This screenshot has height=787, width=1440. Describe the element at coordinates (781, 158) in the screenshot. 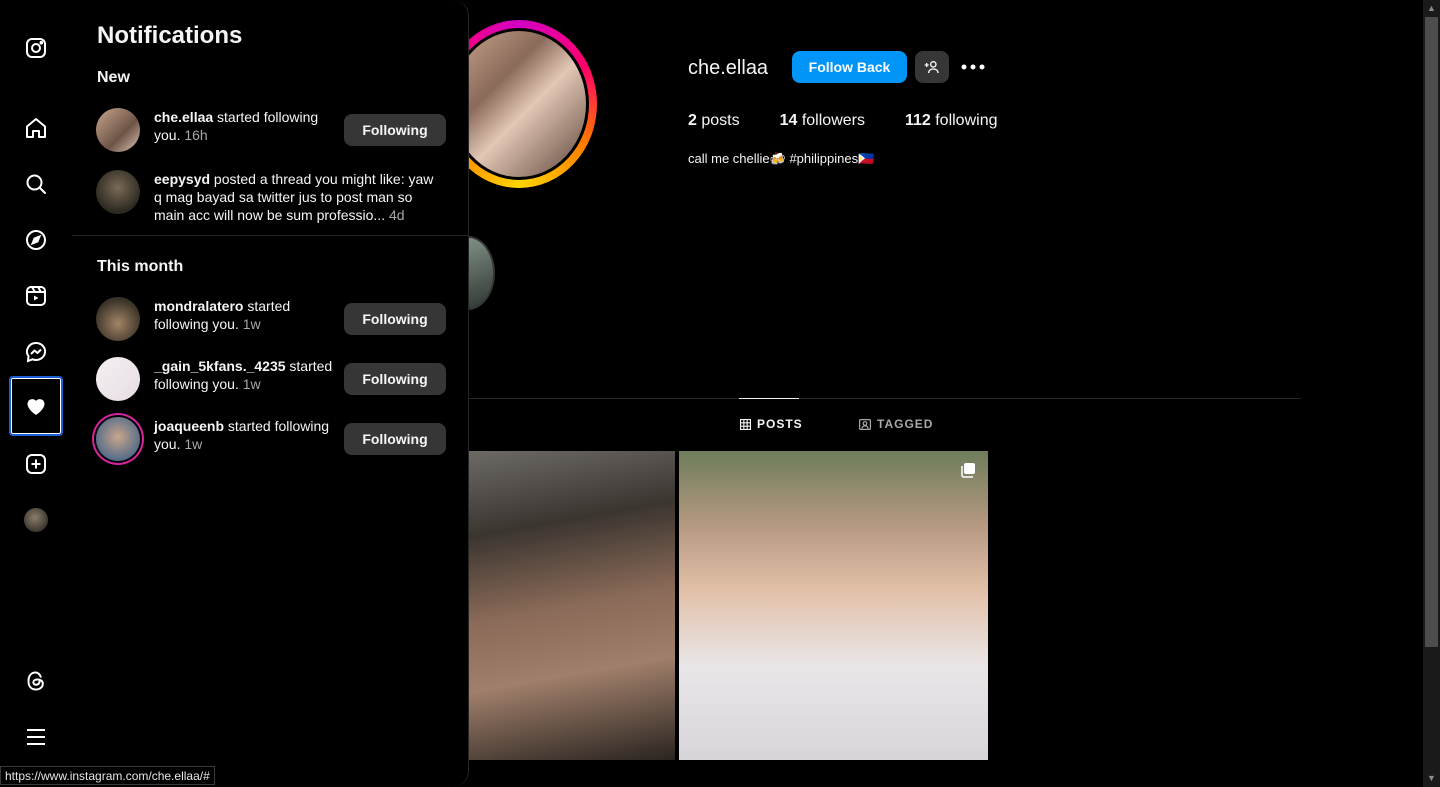

I see `profile-bio: call me chellie🍻 #philippines🇵🇭` at that location.